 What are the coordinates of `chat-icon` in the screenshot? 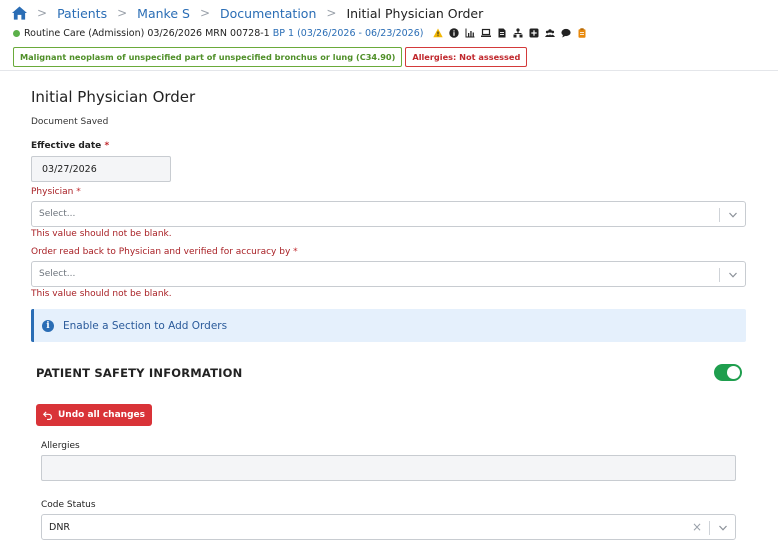 It's located at (566, 33).